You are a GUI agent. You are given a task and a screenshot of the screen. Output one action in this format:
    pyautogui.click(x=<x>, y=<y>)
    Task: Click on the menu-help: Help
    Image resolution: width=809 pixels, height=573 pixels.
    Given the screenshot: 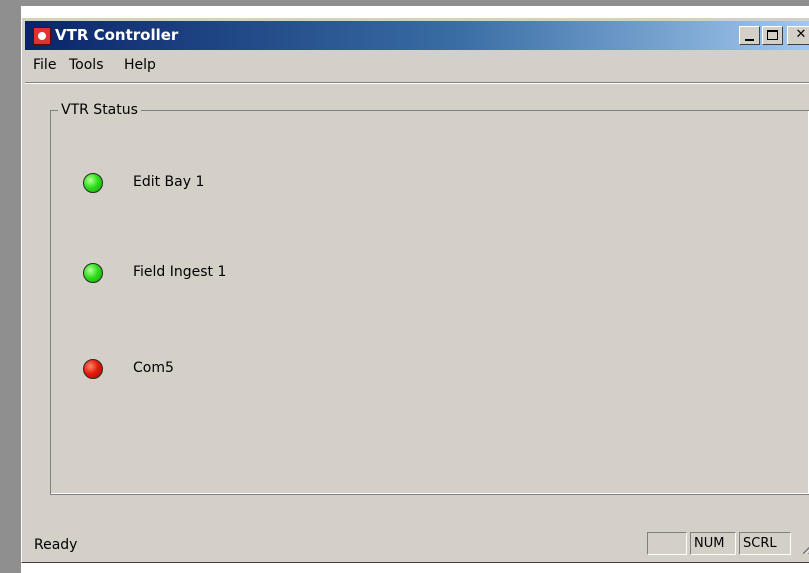 What is the action you would take?
    pyautogui.click(x=140, y=65)
    